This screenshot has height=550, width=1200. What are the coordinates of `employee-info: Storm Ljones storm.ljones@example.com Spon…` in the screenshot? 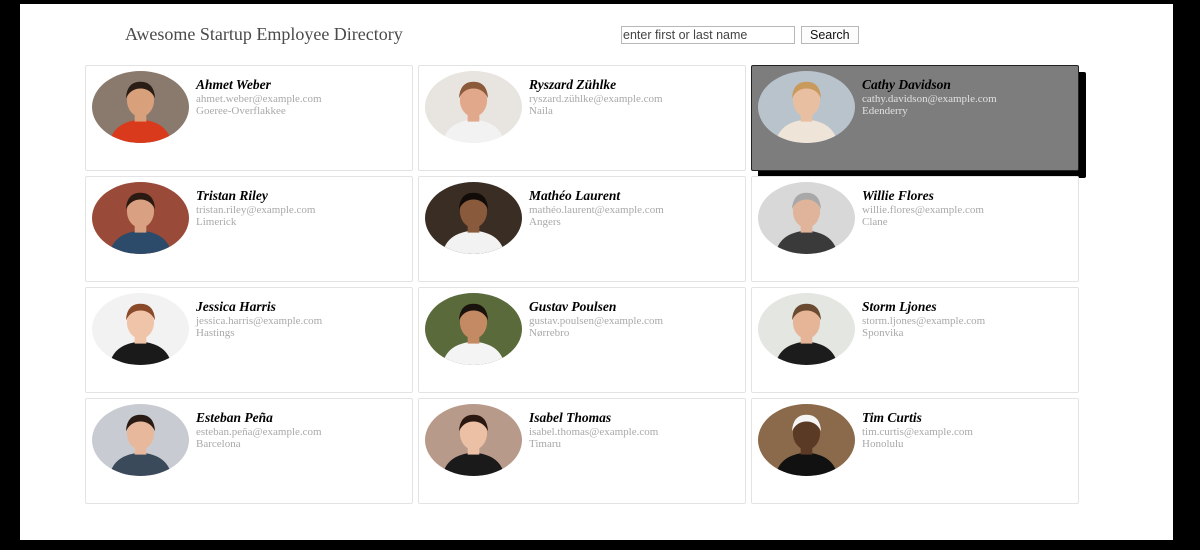 It's located at (923, 319).